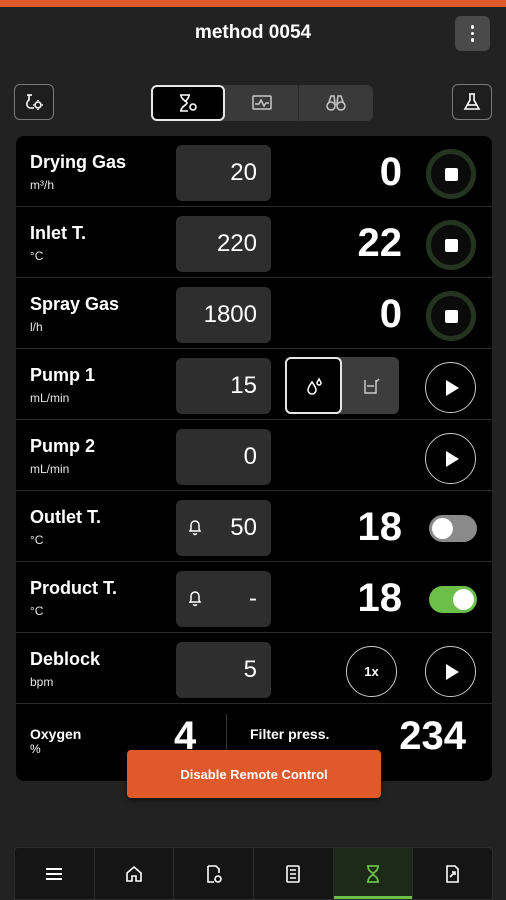  I want to click on hourglass-settings-icon, so click(188, 103).